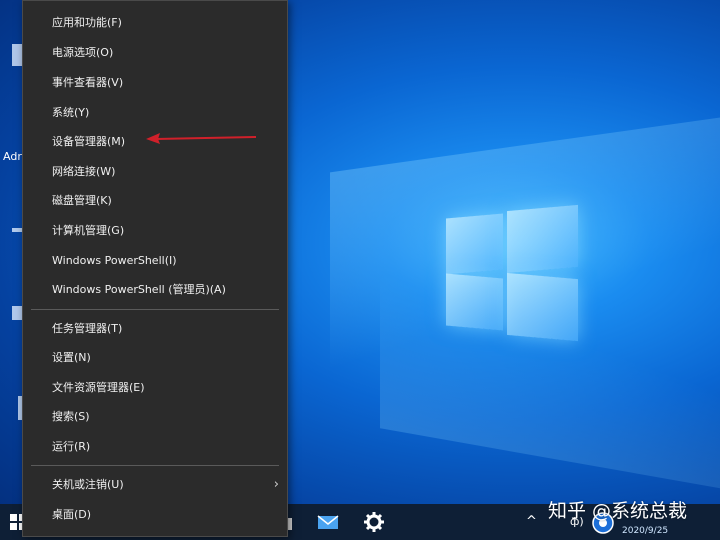 Image resolution: width=720 pixels, height=540 pixels. I want to click on menu-item-power-options: 电源选项(O), so click(155, 53).